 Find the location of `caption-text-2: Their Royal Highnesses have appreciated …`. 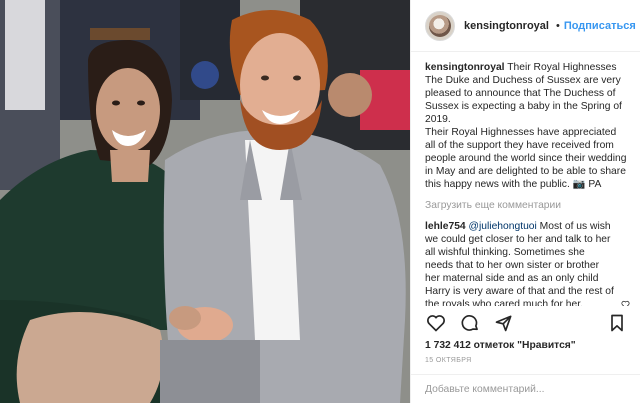

caption-text-2: Their Royal Highnesses have appreciated … is located at coordinates (526, 158).